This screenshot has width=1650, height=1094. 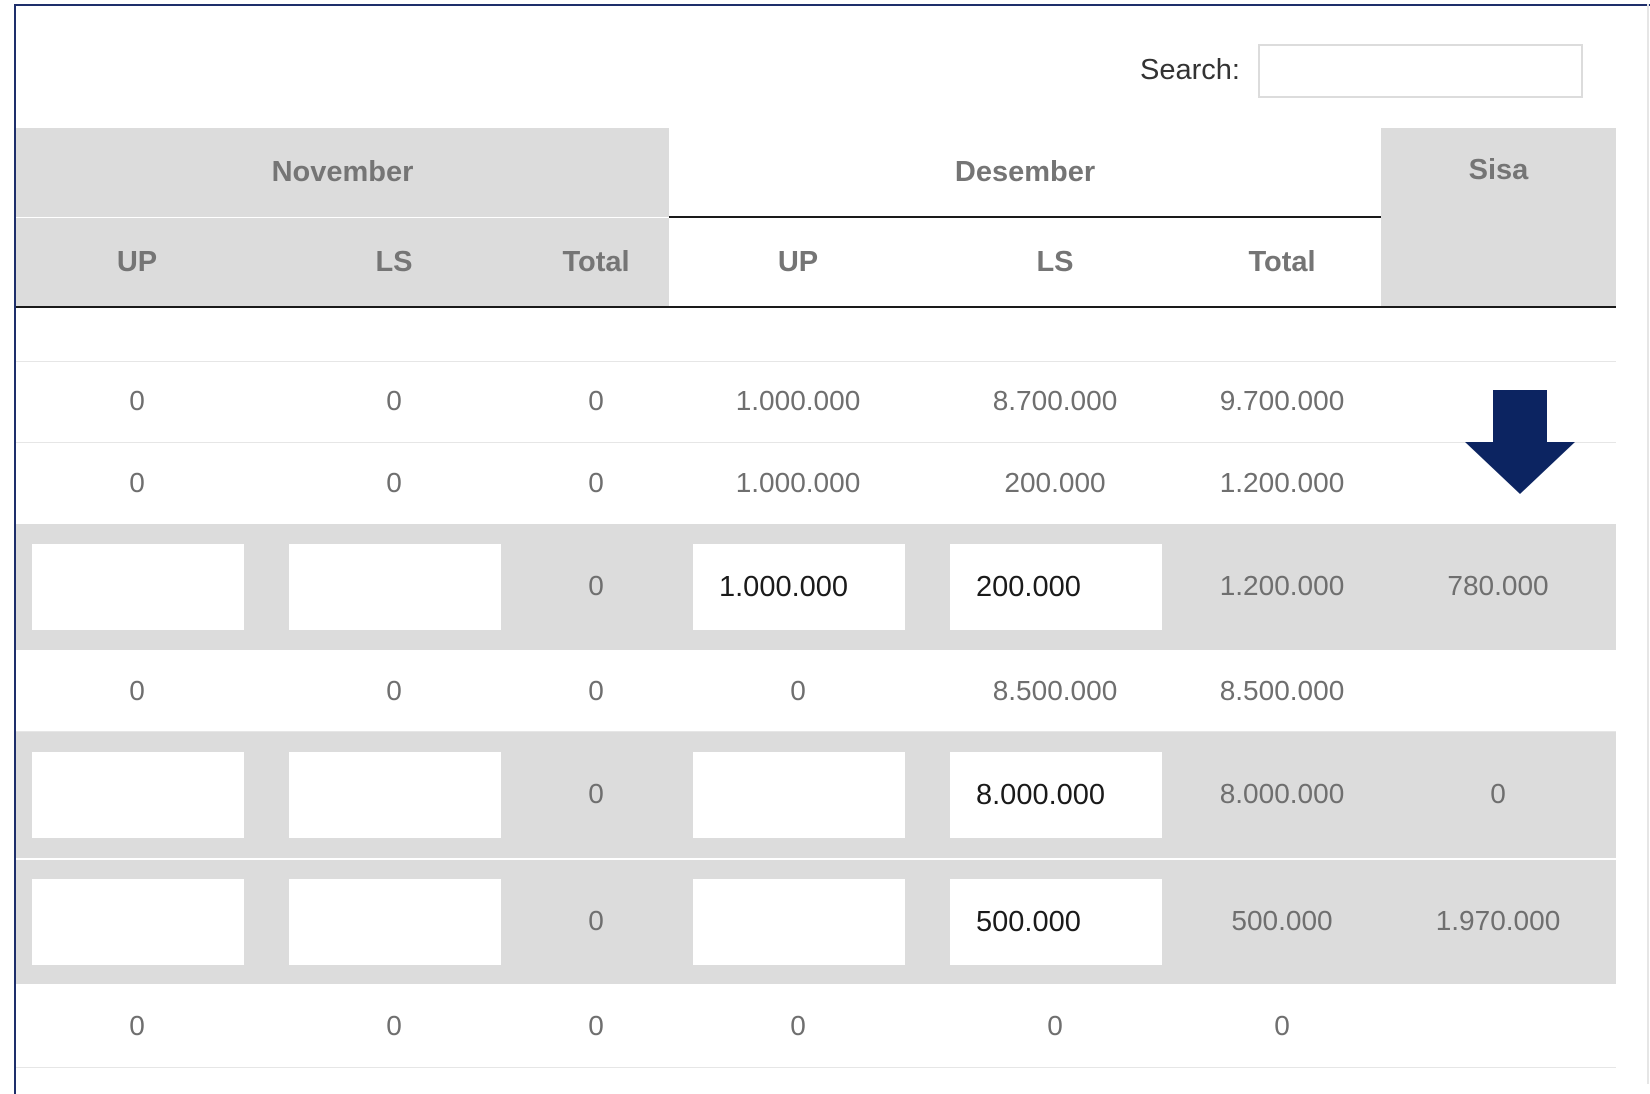 I want to click on arrow-down-icon, so click(x=1520, y=442).